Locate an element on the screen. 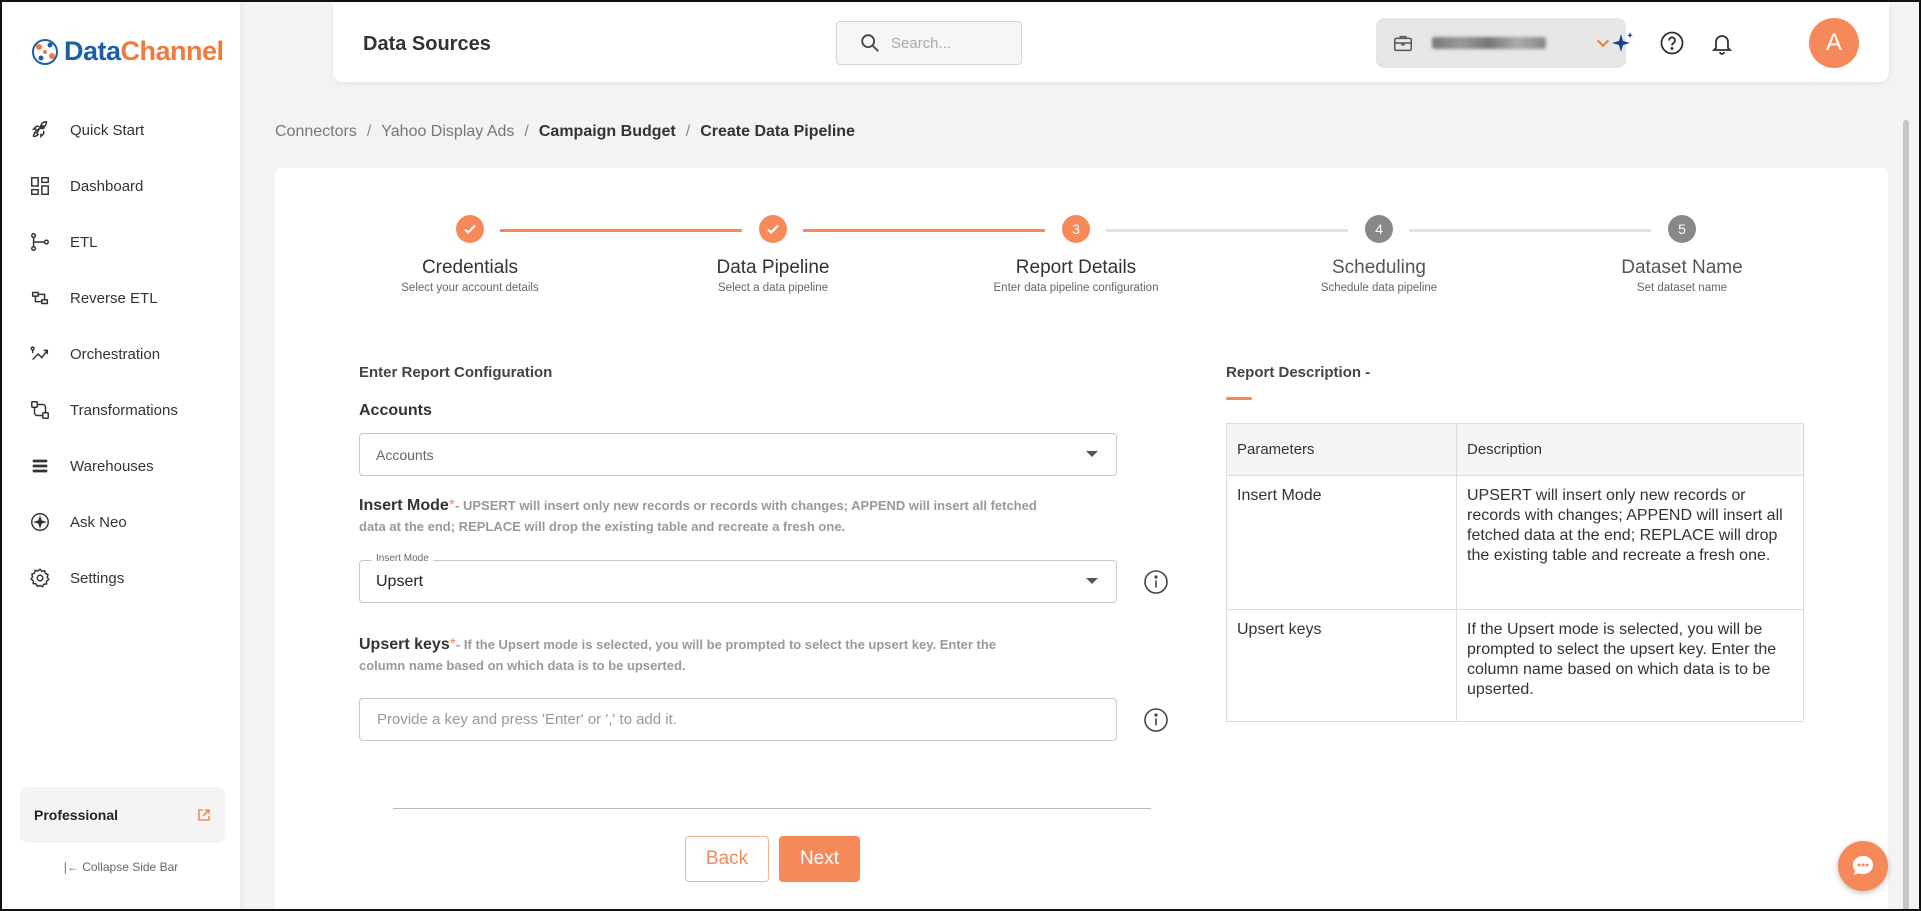 This screenshot has width=1921, height=911. sidebar-item-quick-start: Quick Start is located at coordinates (121, 130).